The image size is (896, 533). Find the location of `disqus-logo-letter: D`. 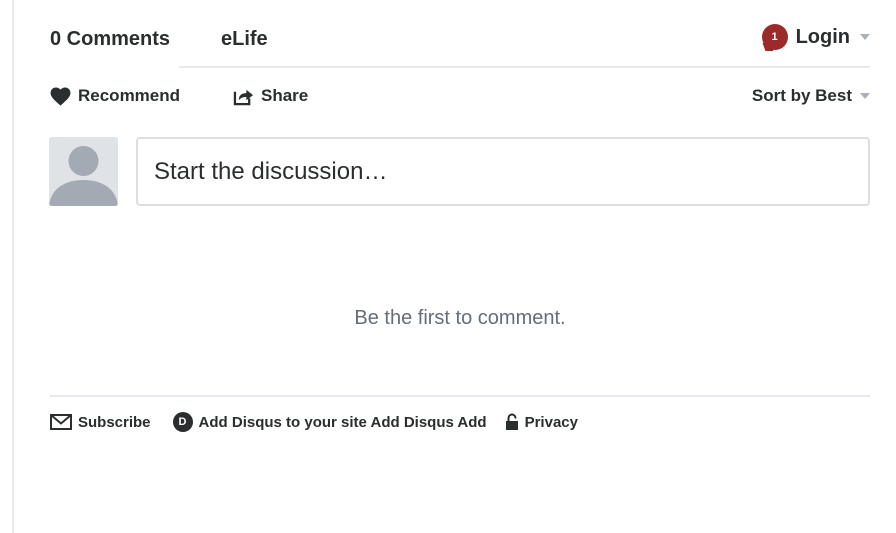

disqus-logo-letter: D is located at coordinates (182, 422).